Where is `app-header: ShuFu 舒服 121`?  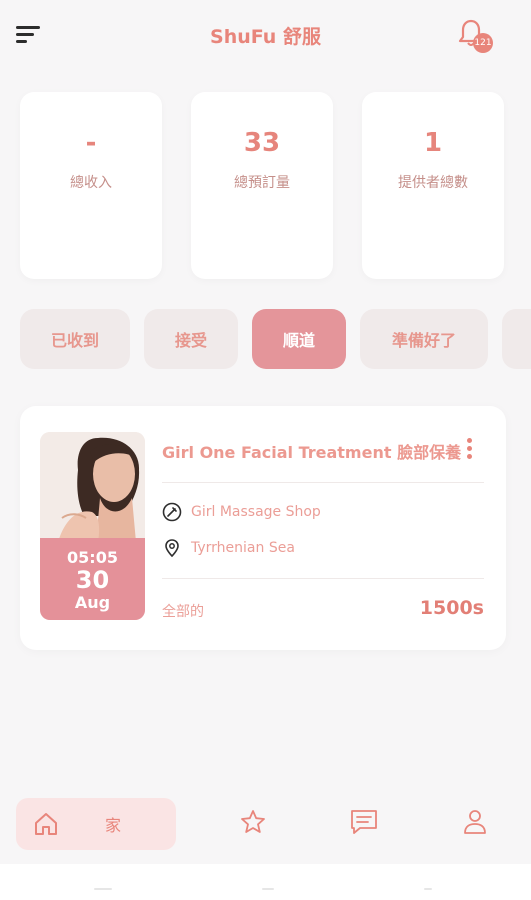 app-header: ShuFu 舒服 121 is located at coordinates (265, 35).